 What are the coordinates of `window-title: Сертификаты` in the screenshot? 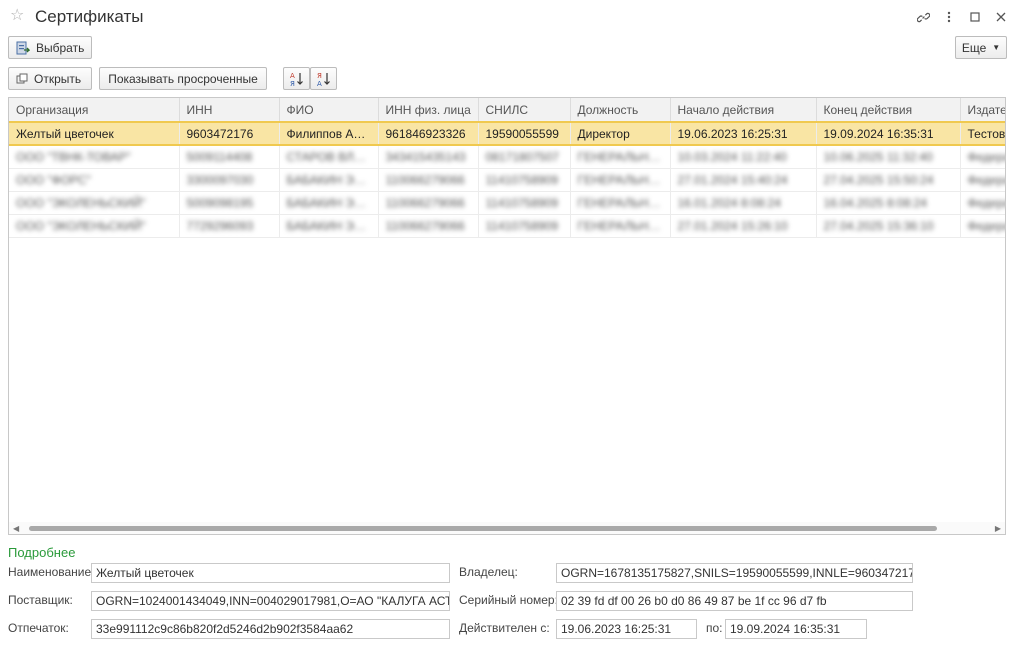 It's located at (89, 16).